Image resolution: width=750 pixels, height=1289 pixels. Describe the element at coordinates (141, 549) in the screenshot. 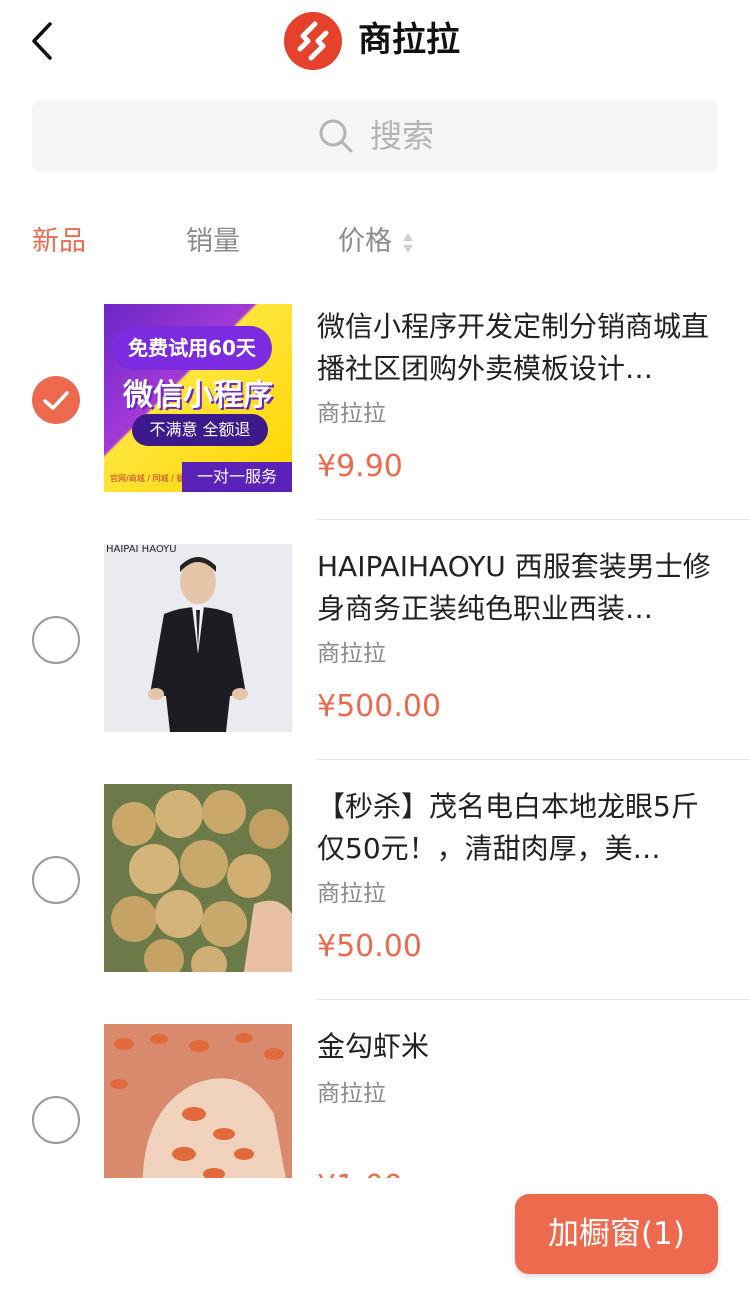

I see `image-brand: HAIPAI HAOYU` at that location.